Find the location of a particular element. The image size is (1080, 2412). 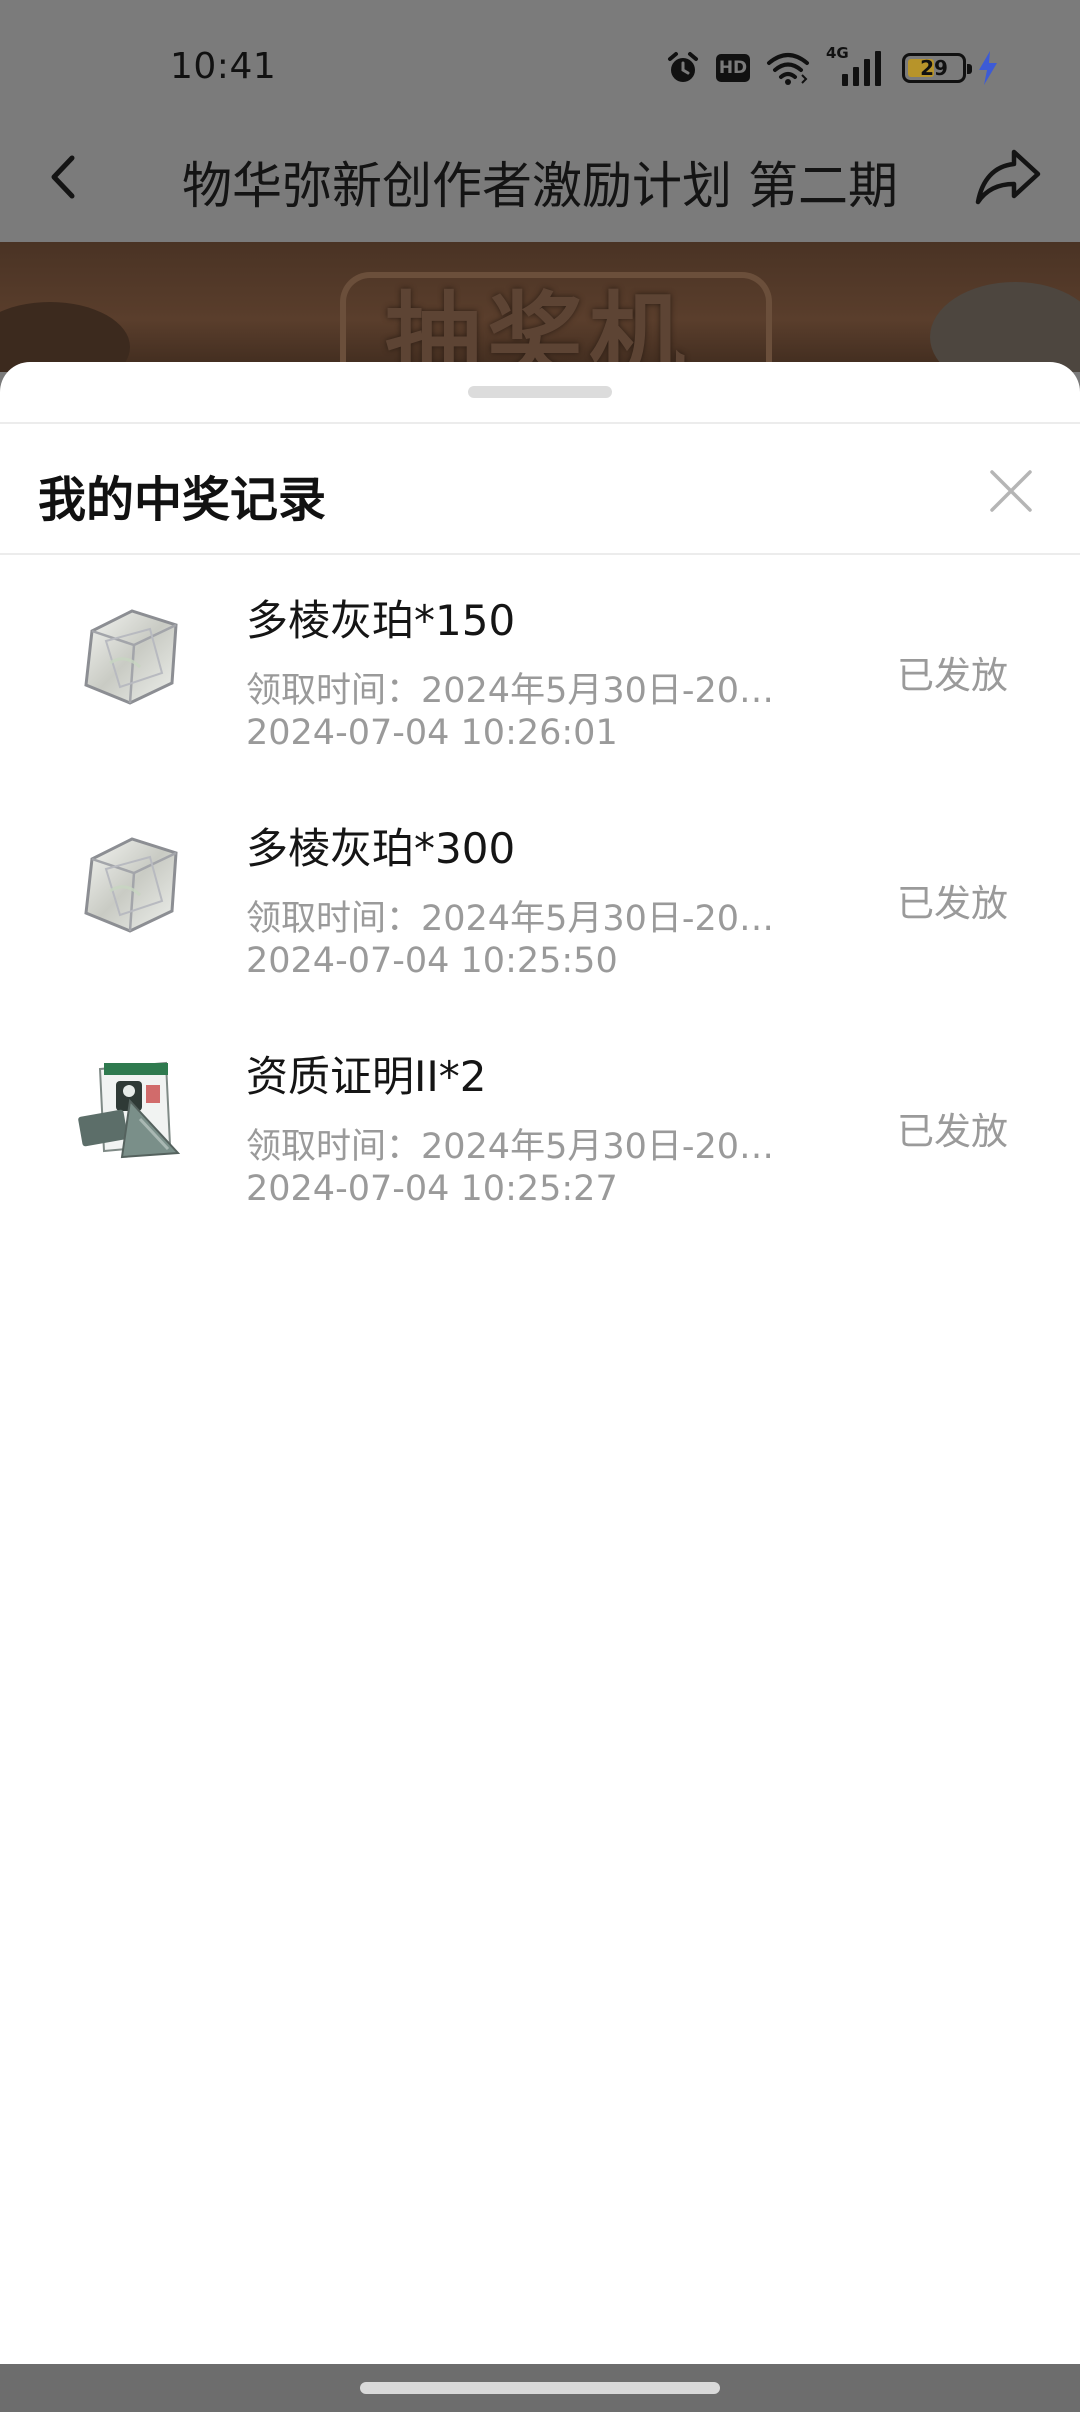

banner-title: 抽奖机 is located at coordinates (538, 326).